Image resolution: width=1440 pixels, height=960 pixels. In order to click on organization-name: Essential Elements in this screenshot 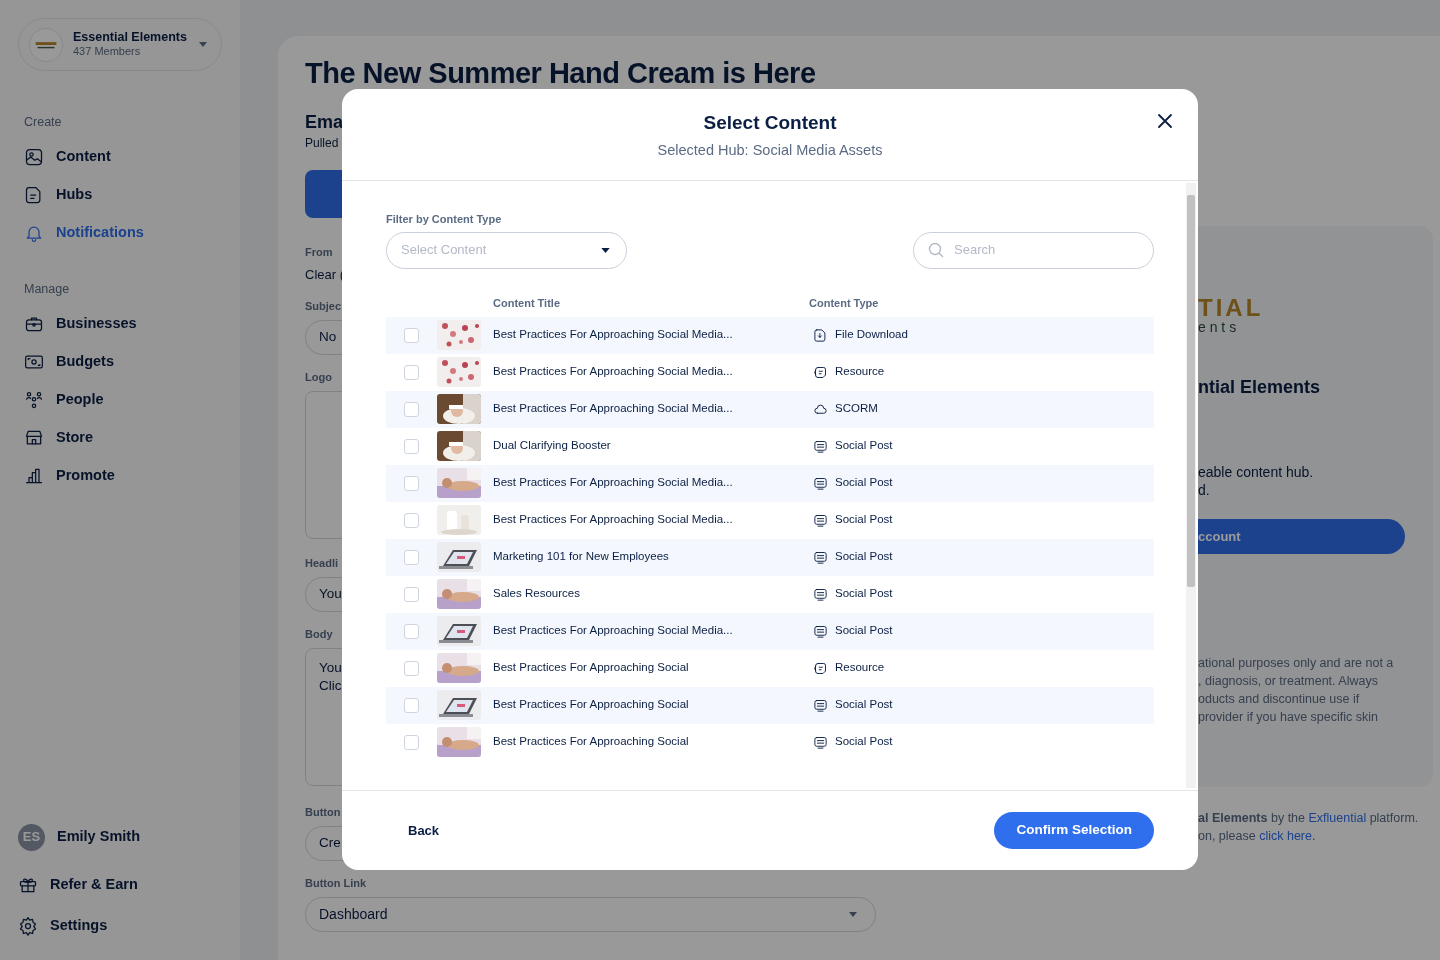, I will do `click(130, 37)`.